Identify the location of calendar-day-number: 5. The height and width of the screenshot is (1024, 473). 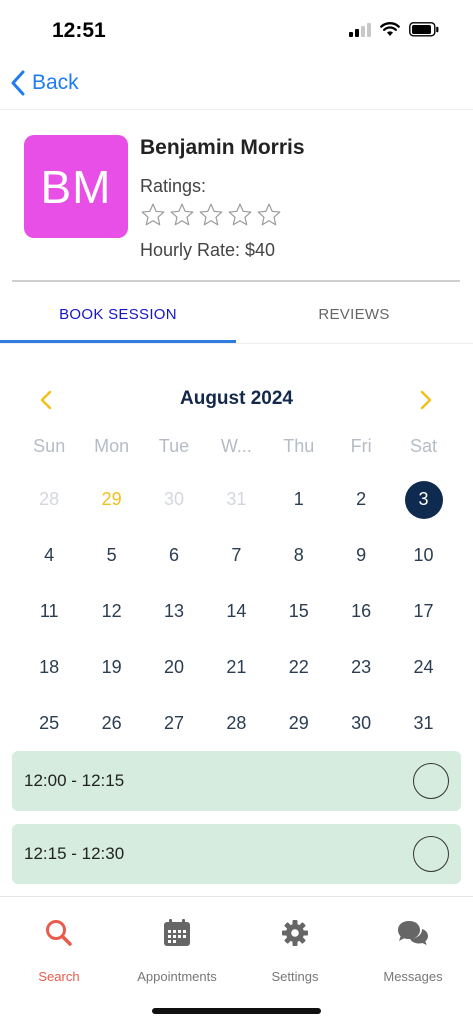
(111, 555).